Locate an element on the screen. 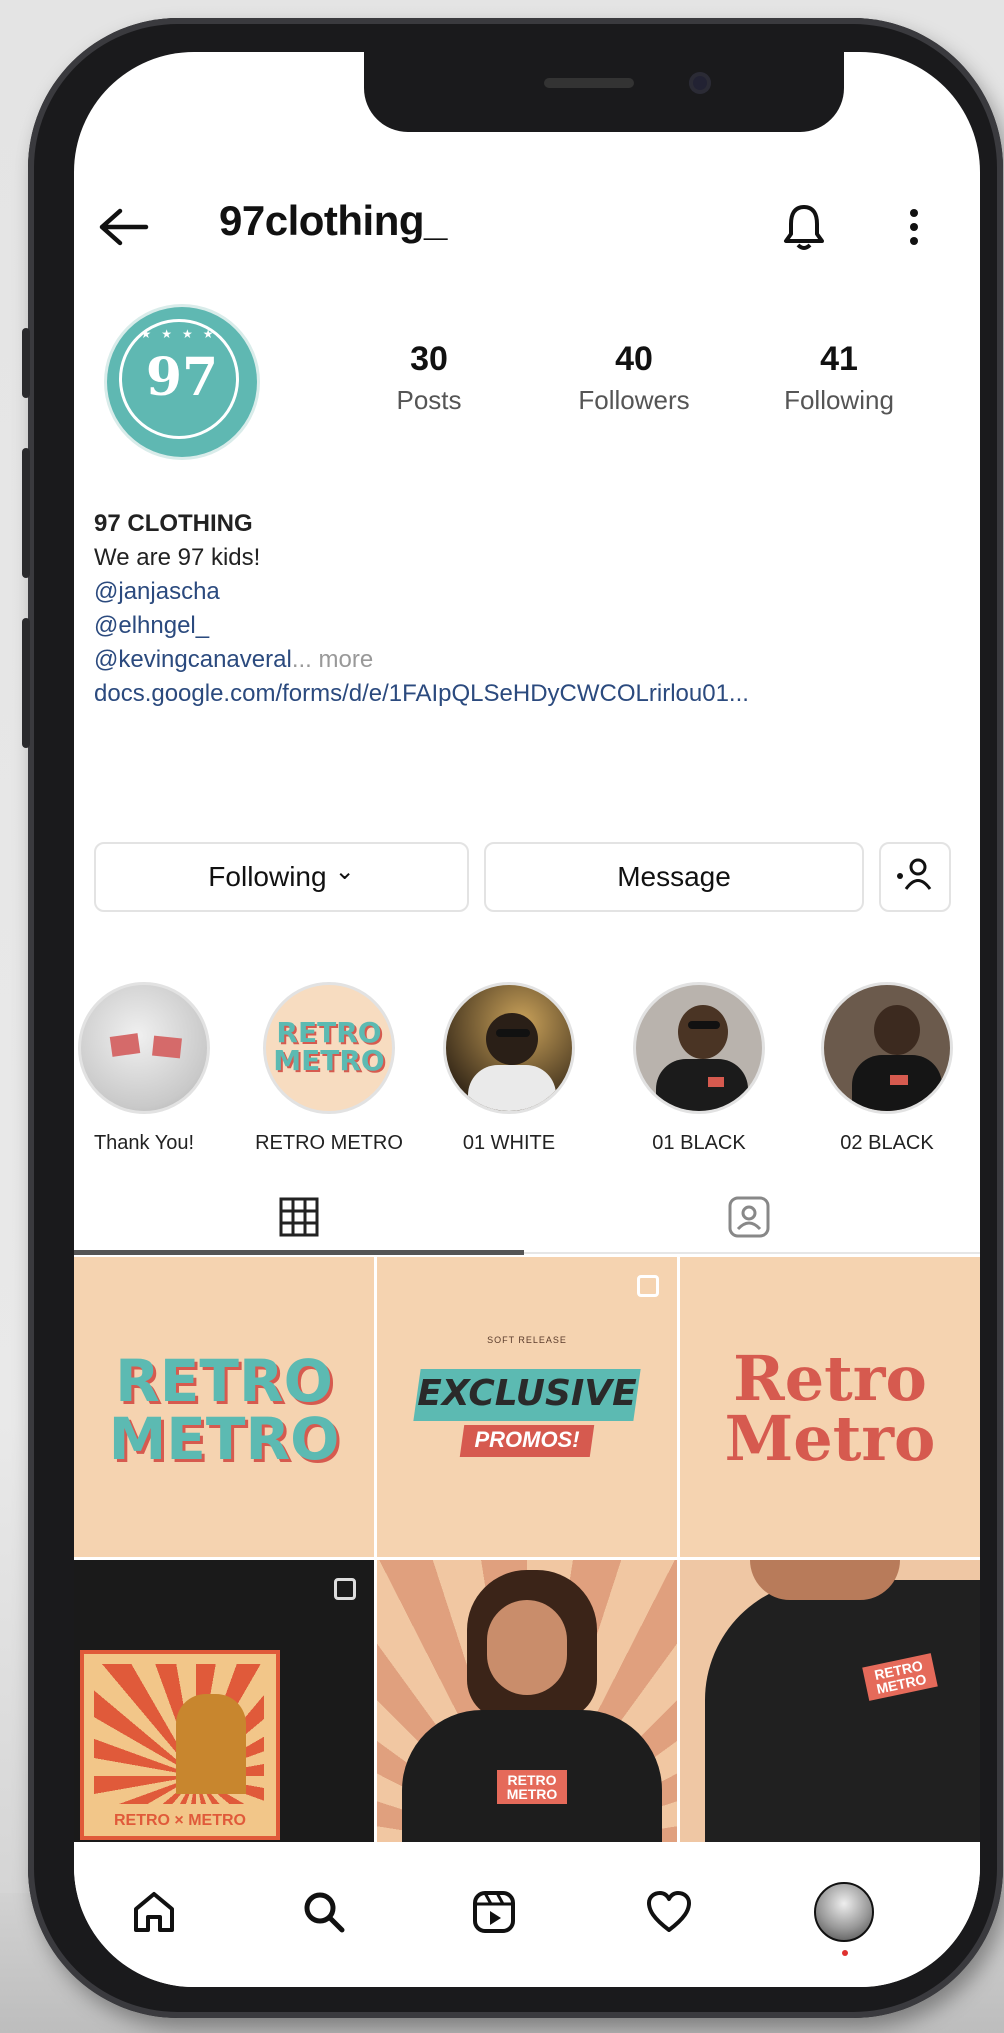 Image resolution: width=1004 pixels, height=2033 pixels. following-label: Following is located at coordinates (839, 400).